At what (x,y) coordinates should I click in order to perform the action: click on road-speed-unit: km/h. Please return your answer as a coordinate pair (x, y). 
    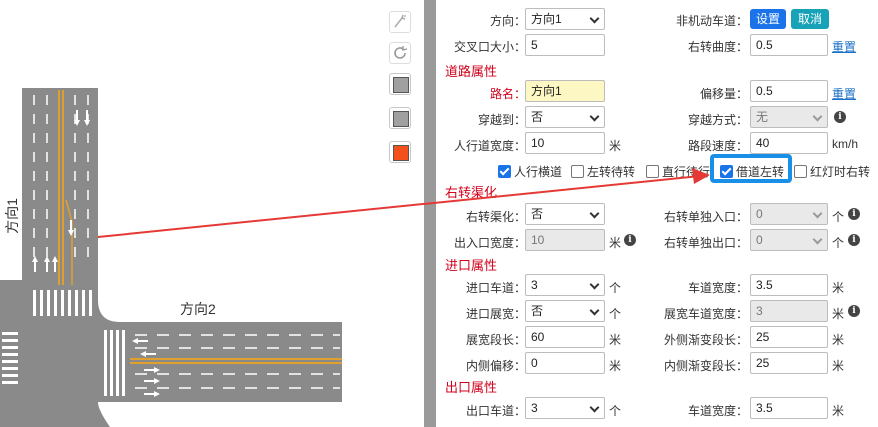
    Looking at the image, I should click on (845, 144).